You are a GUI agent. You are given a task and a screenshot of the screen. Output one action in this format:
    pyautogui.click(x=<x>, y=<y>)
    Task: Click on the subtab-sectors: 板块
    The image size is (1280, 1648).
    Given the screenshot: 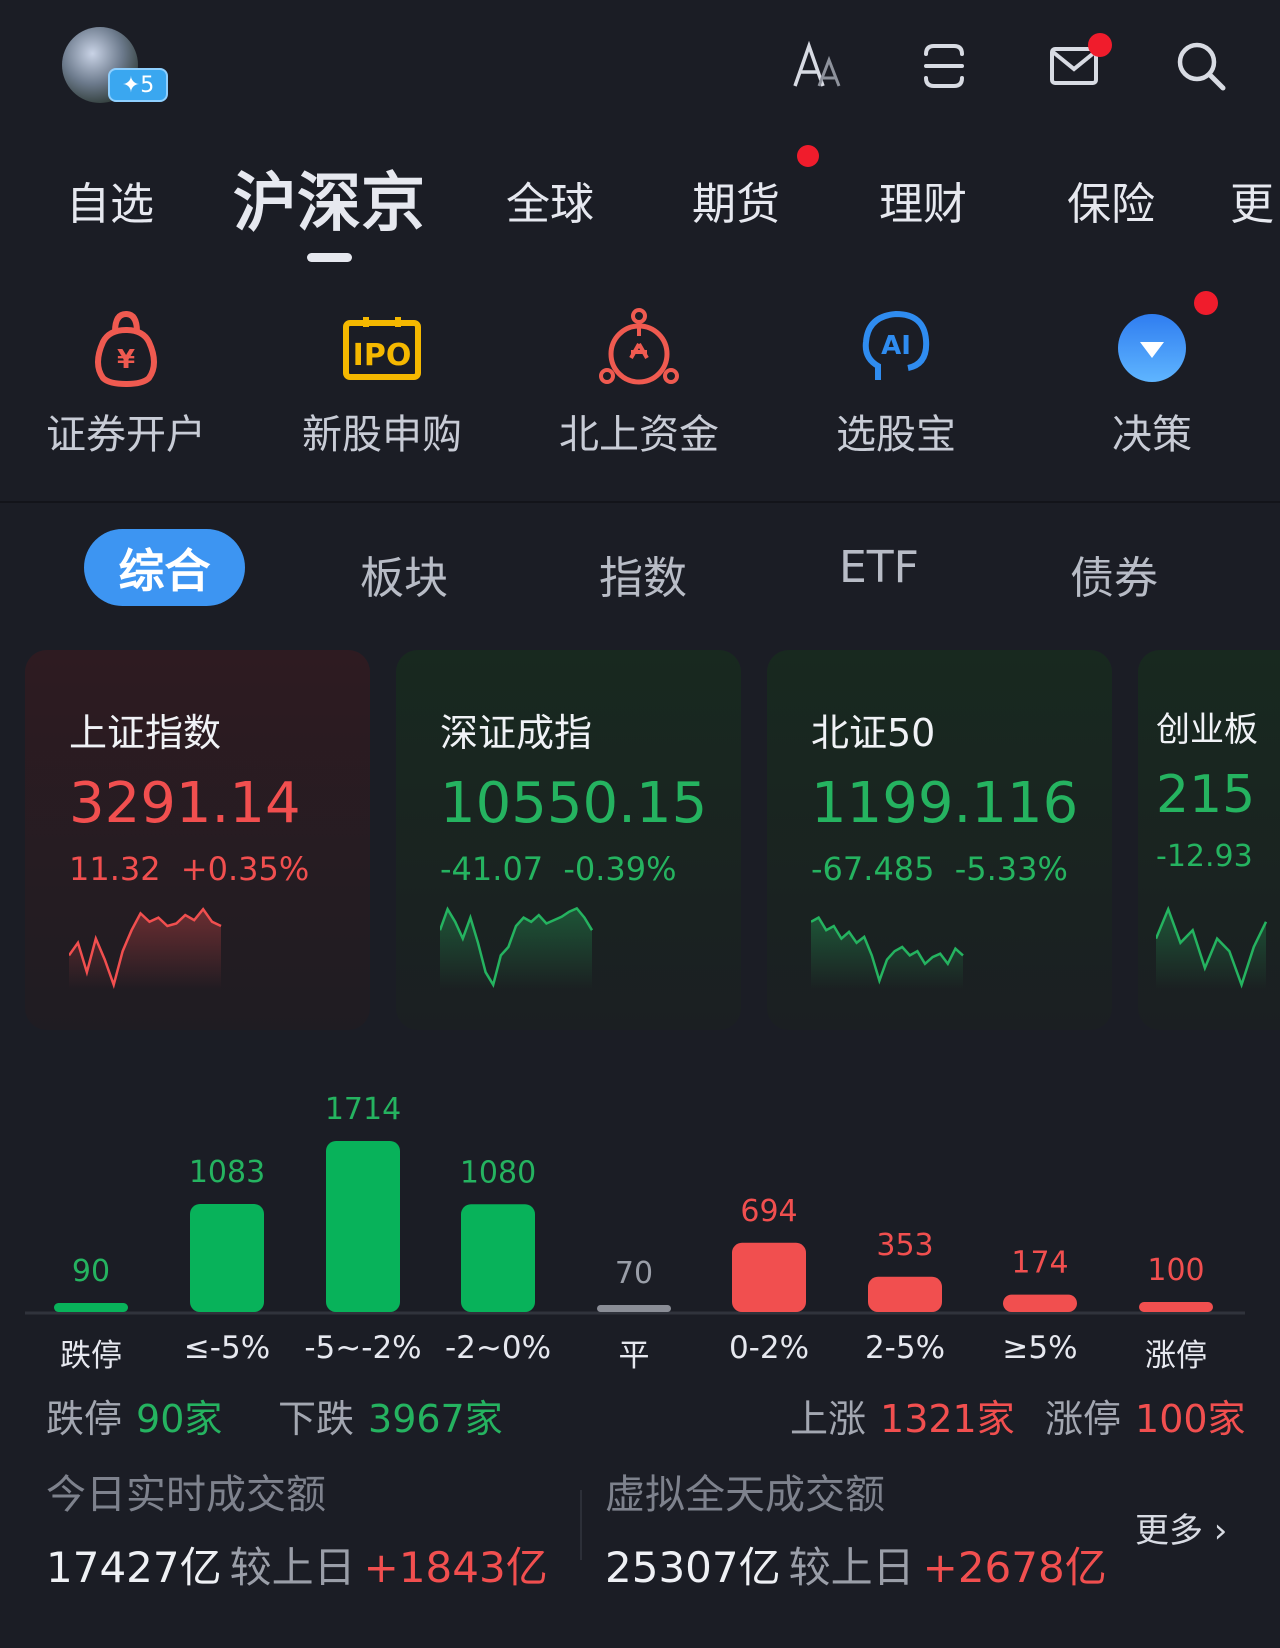 What is the action you would take?
    pyautogui.click(x=404, y=574)
    